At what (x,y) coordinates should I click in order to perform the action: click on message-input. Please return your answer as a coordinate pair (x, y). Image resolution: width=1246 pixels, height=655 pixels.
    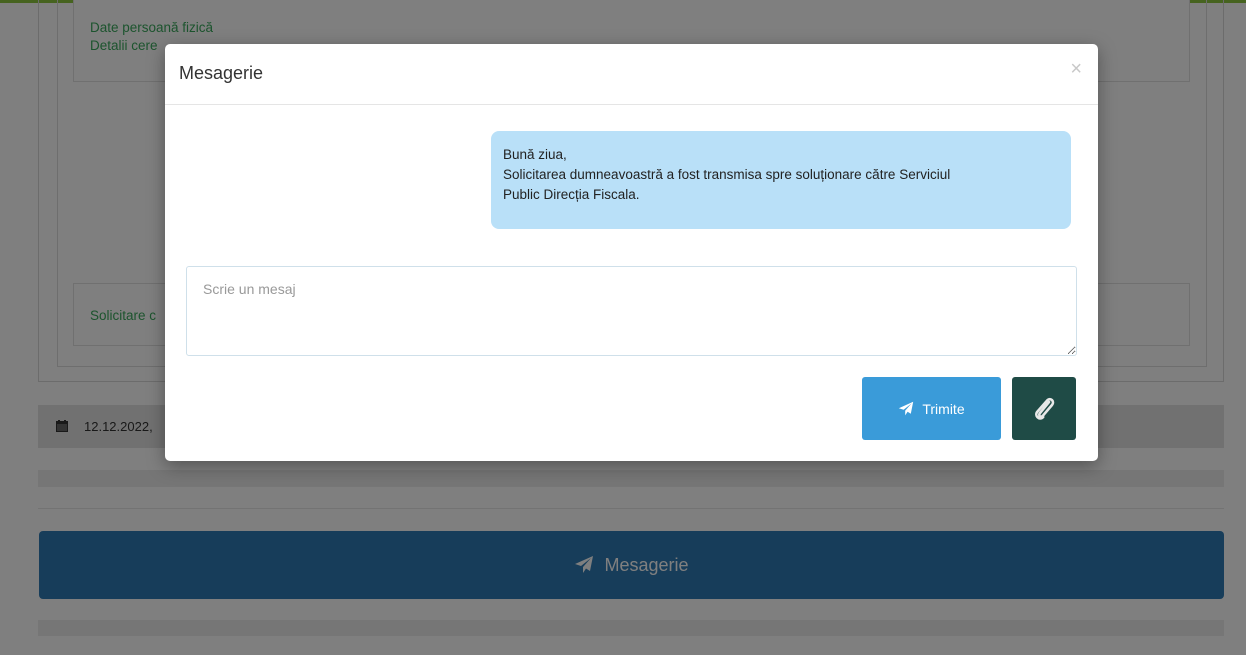
    Looking at the image, I should click on (631, 311).